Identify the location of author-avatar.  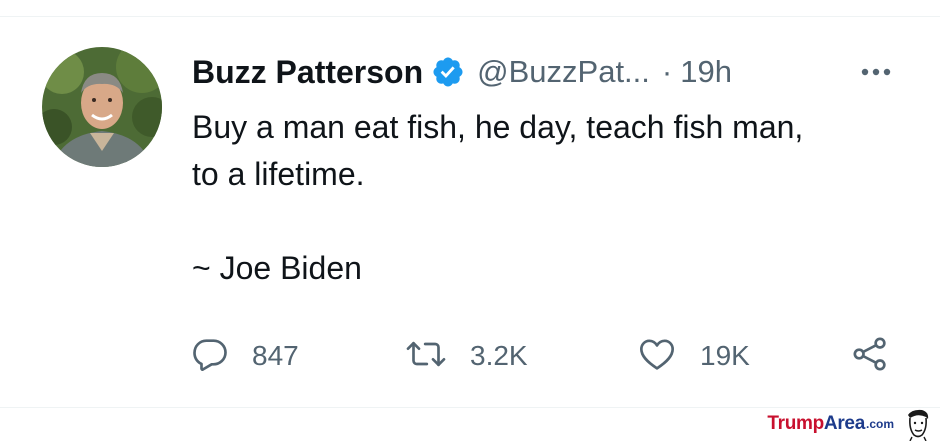
(102, 107).